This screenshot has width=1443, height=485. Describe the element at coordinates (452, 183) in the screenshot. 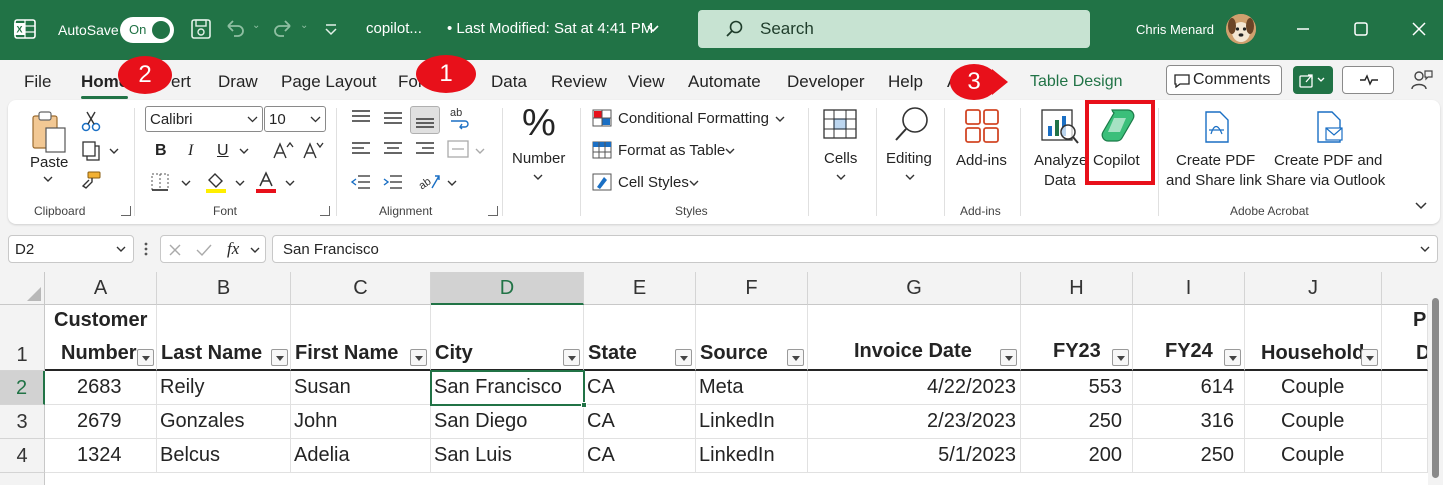

I see `orientation-chevron-icon` at that location.